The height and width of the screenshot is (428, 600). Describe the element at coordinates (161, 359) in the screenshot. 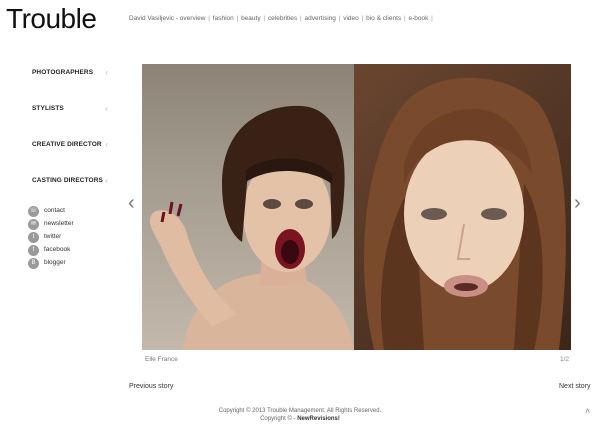

I see `gallery-caption: Elle France` at that location.